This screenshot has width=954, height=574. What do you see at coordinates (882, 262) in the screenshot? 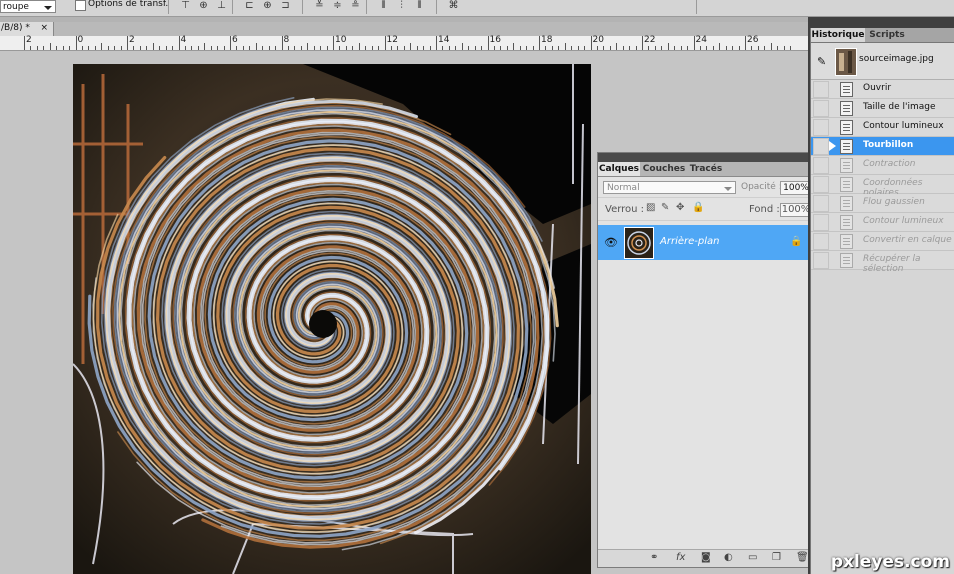
I see `history-state-9: Récupérer la sélection` at bounding box center [882, 262].